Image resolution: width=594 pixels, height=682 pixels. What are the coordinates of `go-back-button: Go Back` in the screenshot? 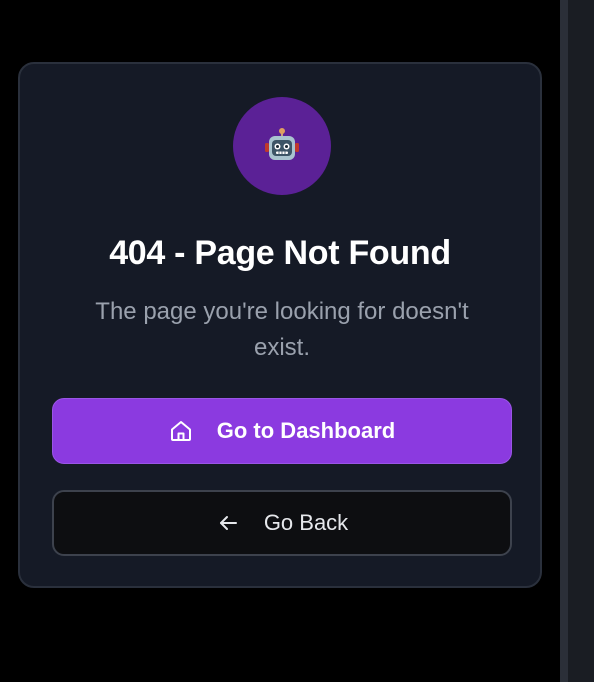 It's located at (282, 523).